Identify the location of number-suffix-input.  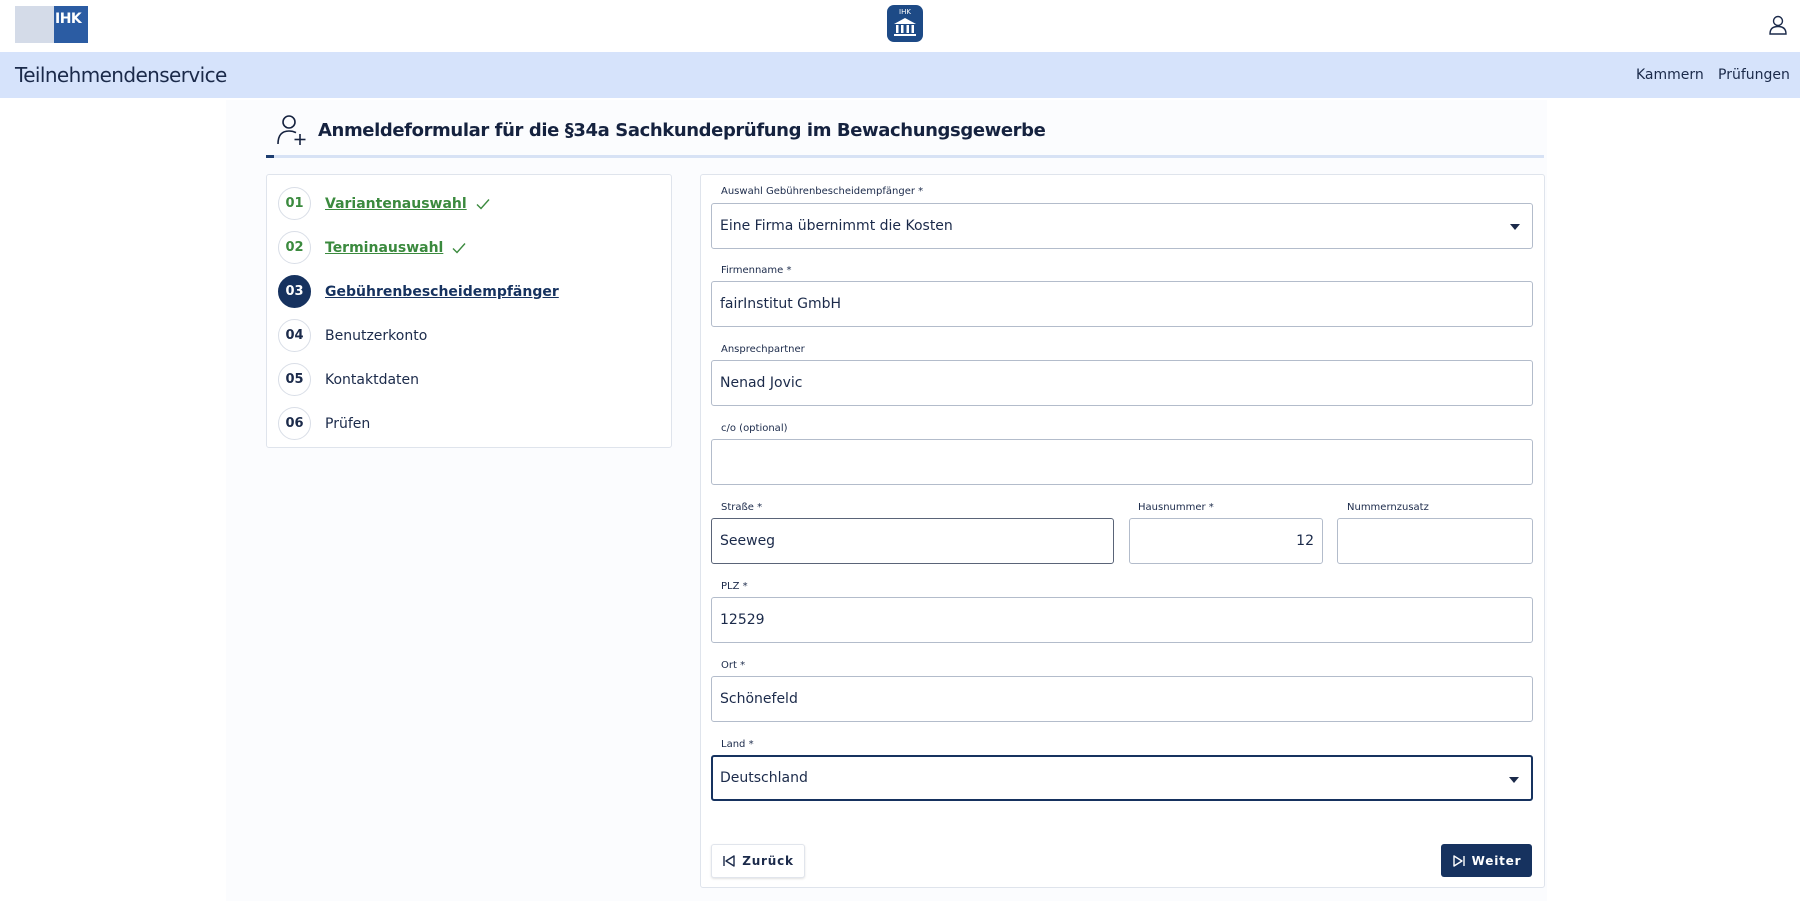
(1435, 541).